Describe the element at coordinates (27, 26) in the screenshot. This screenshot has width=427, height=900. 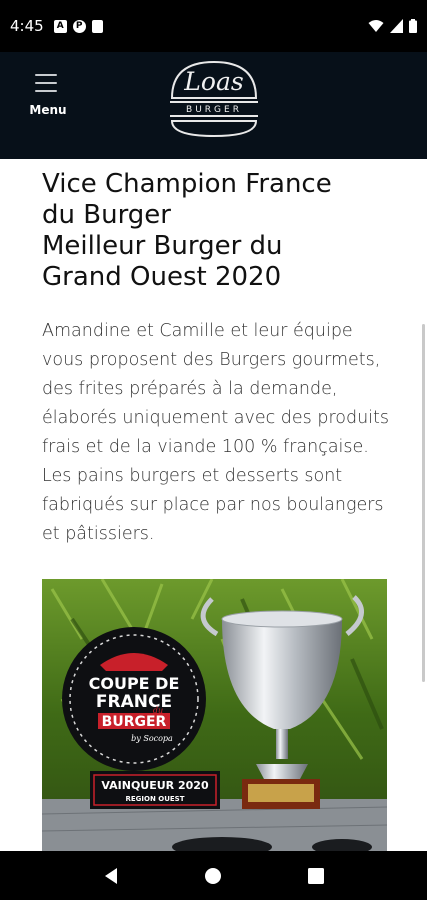
I see `status-time: 4:45` at that location.